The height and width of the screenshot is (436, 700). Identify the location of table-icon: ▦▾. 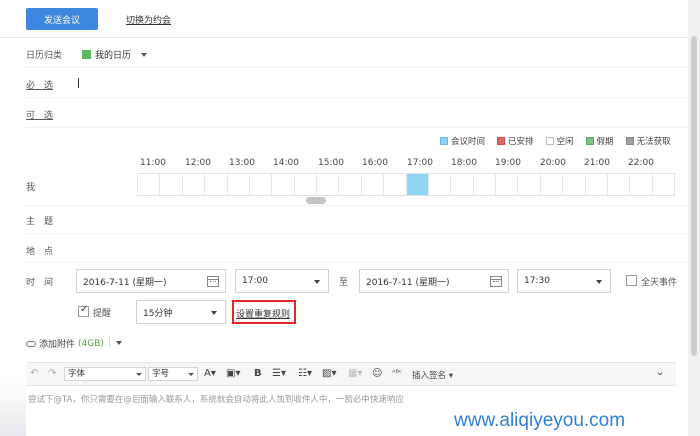
(355, 373).